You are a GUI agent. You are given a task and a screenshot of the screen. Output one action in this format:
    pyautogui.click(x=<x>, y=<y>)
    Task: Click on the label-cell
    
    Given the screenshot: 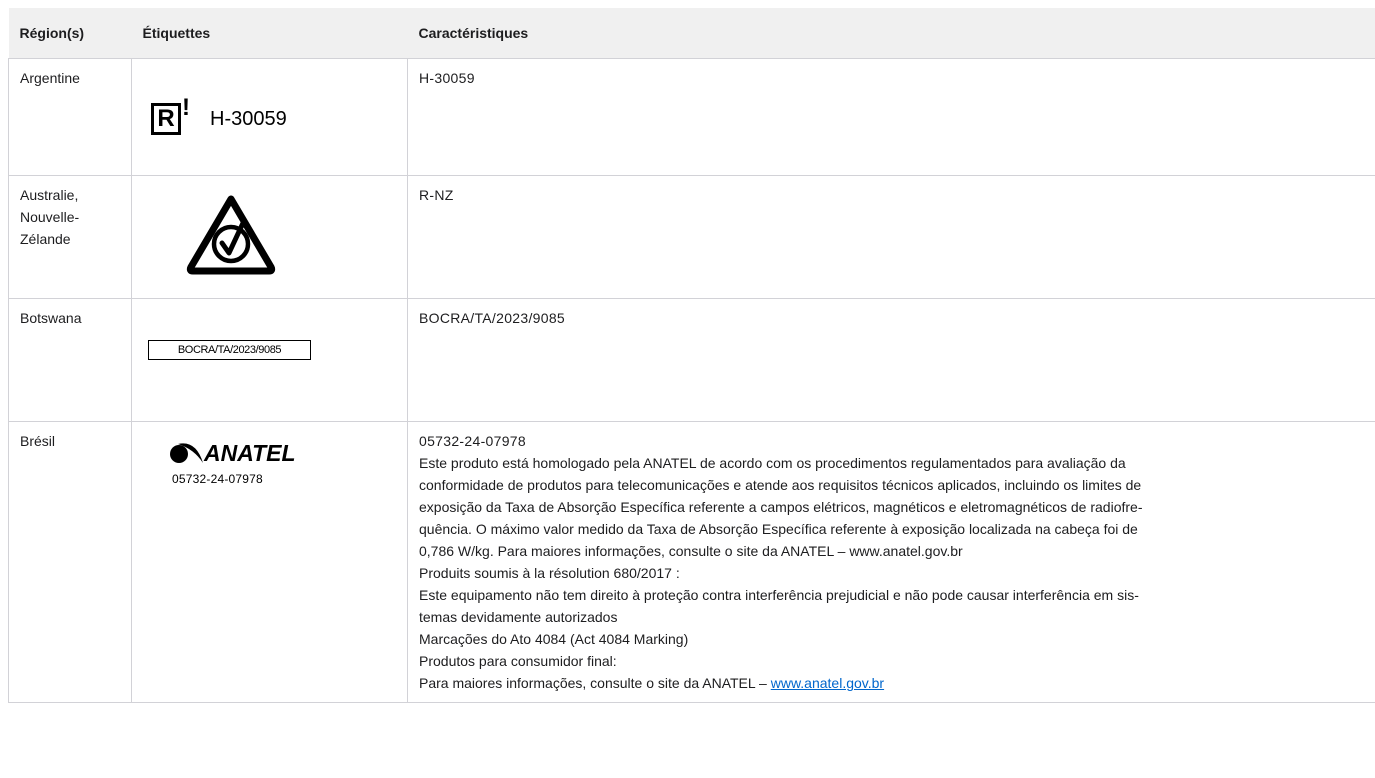 What is the action you would take?
    pyautogui.click(x=269, y=237)
    